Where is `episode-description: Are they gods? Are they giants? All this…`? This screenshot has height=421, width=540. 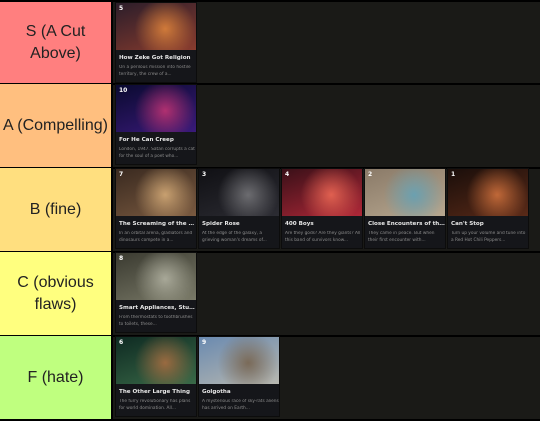 episode-description: Are they gods? Are they giants? All this… is located at coordinates (323, 237).